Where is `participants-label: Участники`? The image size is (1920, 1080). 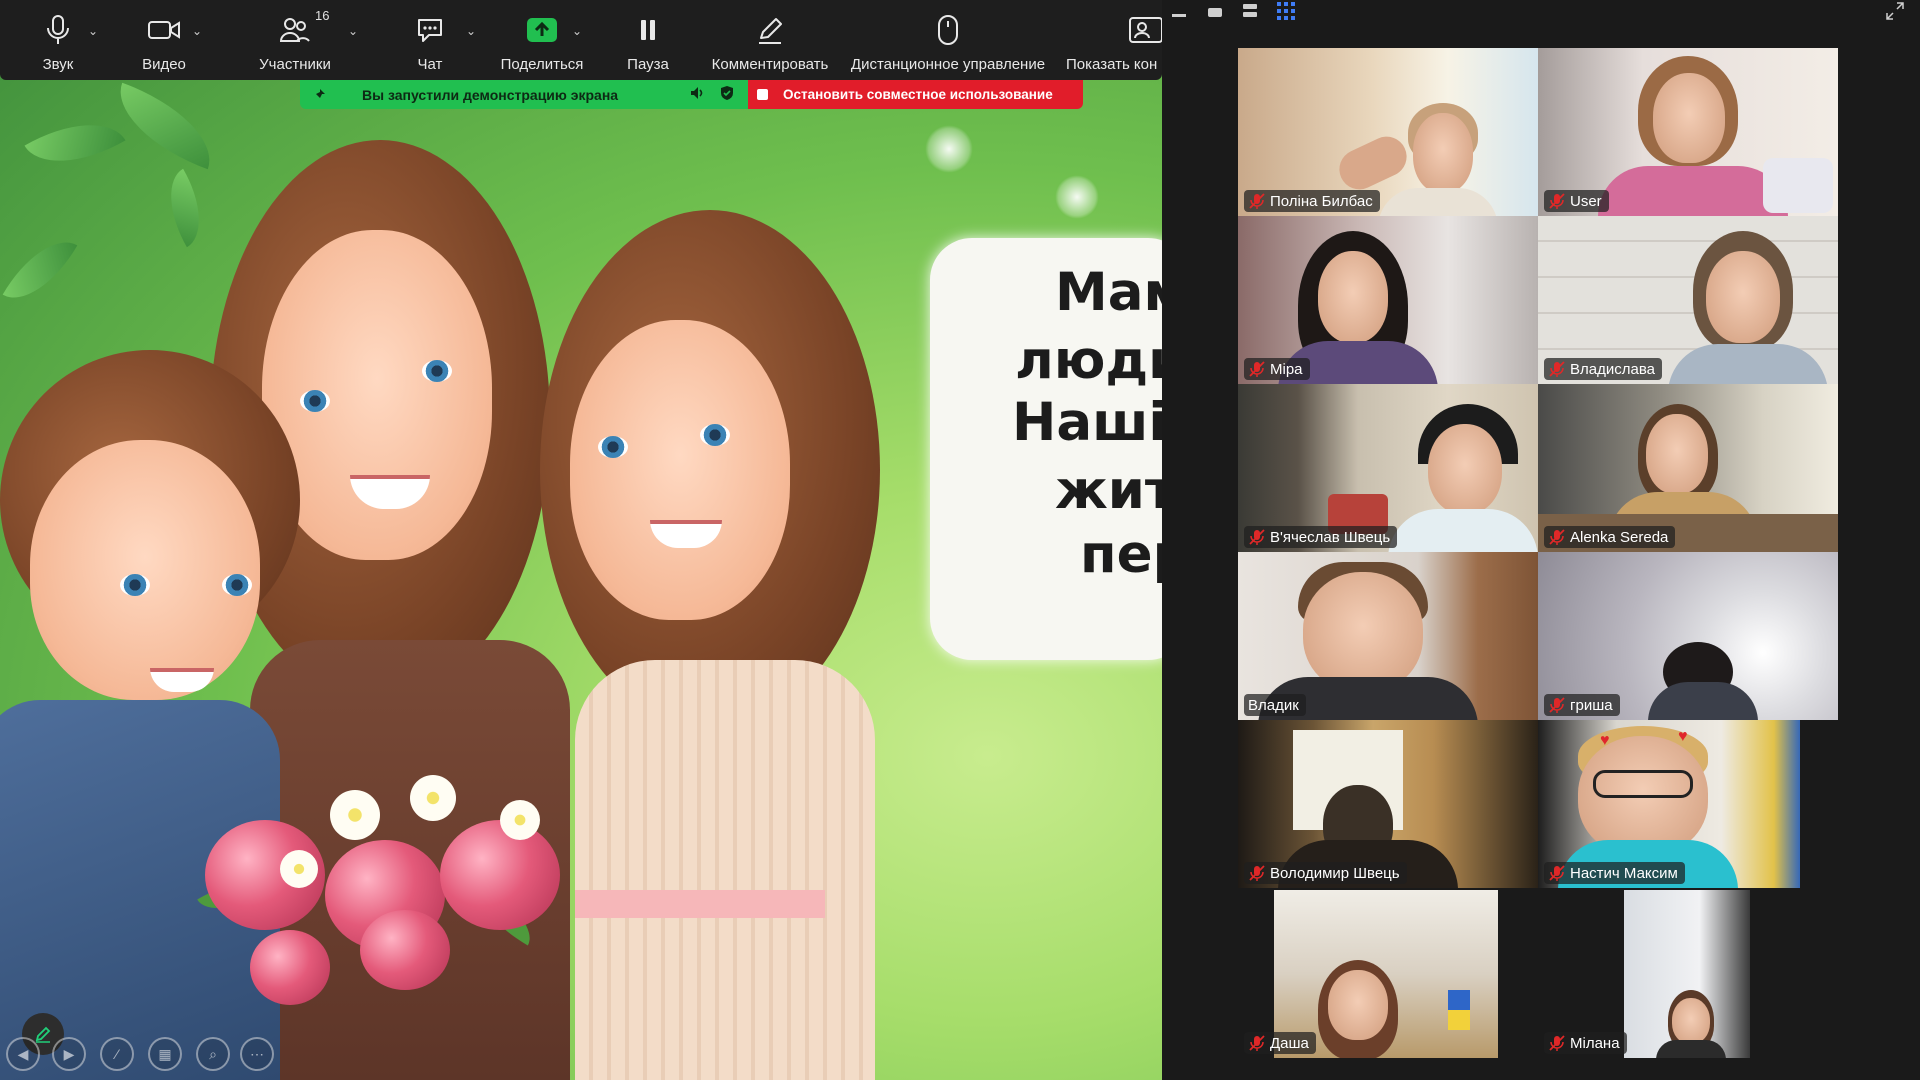
participants-label: Участники is located at coordinates (295, 64).